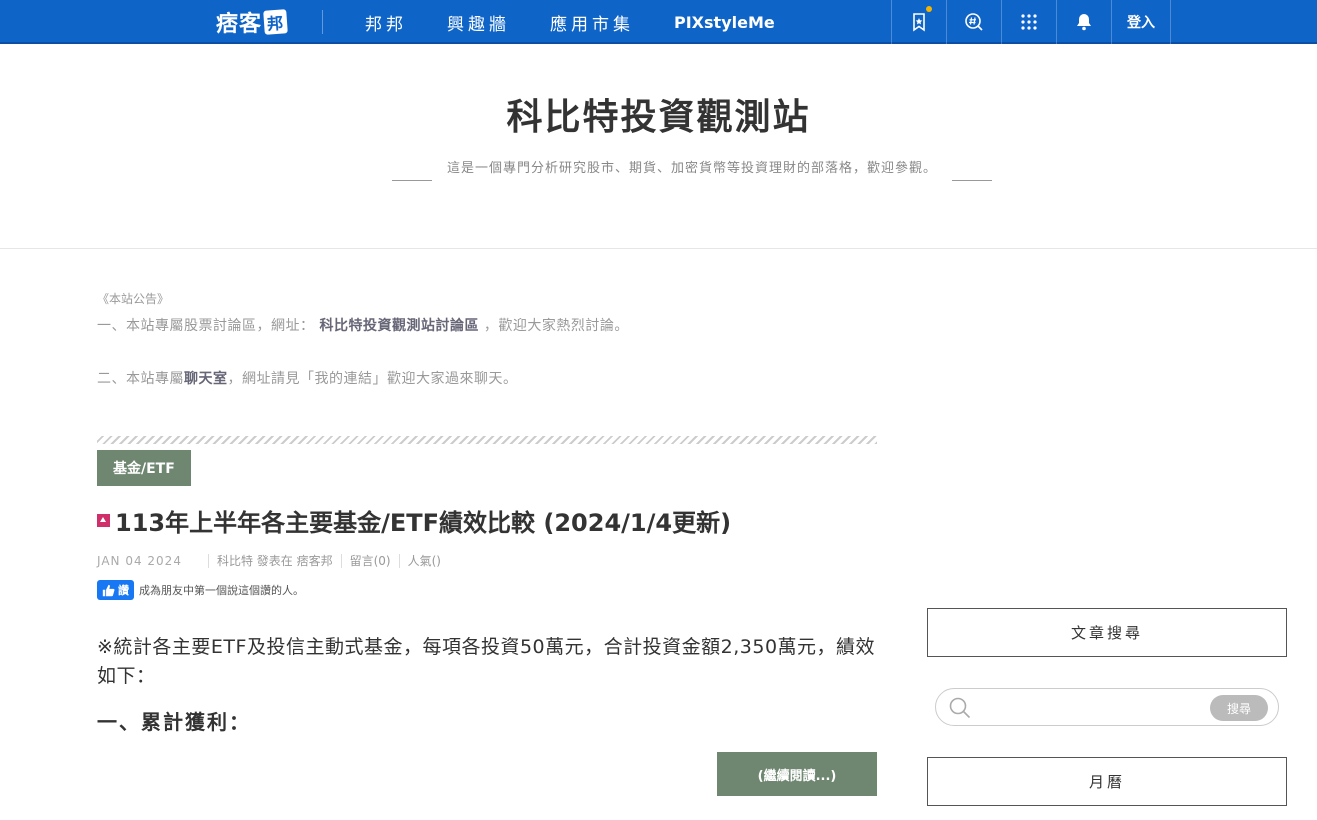 The width and height of the screenshot is (1317, 820). I want to click on chatroom-link: 聊天室, so click(206, 379).